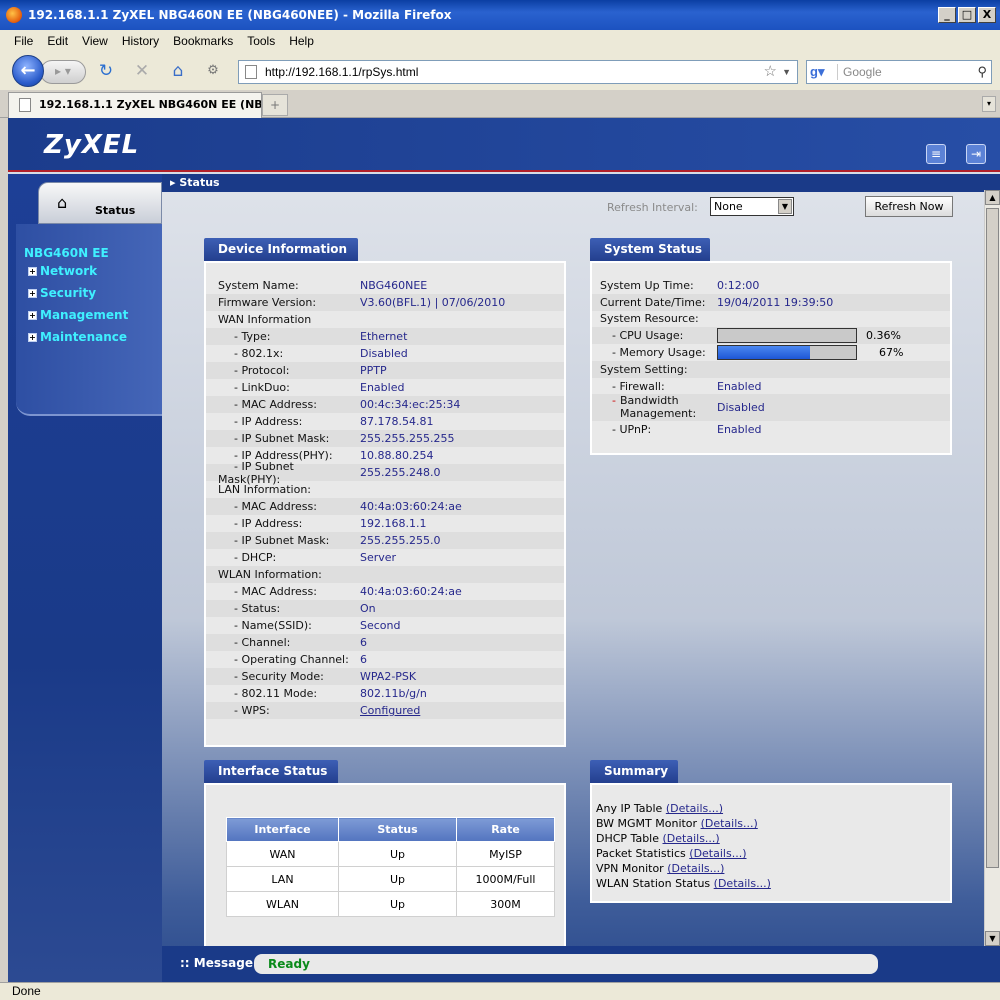  Describe the element at coordinates (28, 71) in the screenshot. I see `back-button: ←` at that location.